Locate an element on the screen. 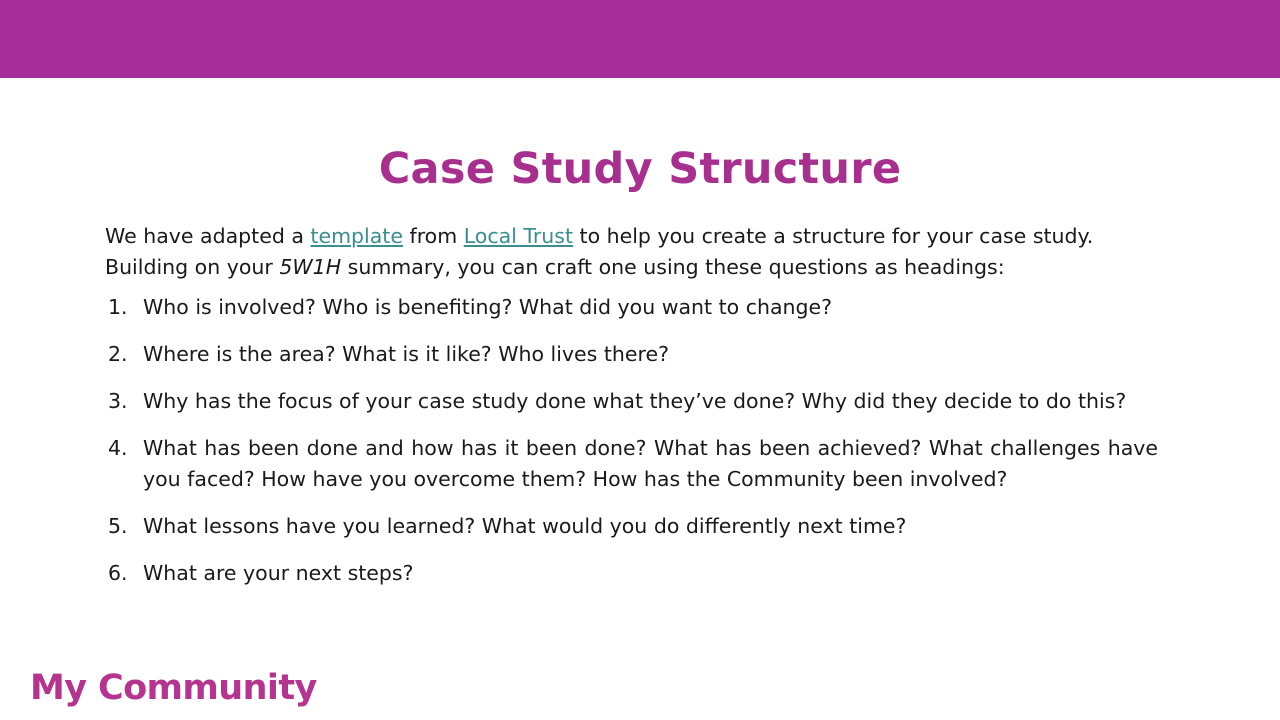 This screenshot has height=720, width=1280. list-item-number: 3. is located at coordinates (118, 401).